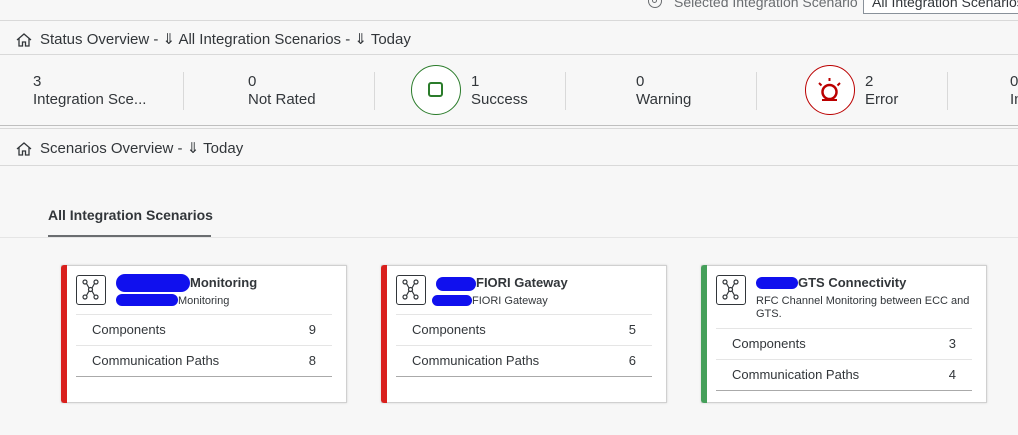 This screenshot has height=435, width=1018. I want to click on stat-value: 4, so click(952, 374).